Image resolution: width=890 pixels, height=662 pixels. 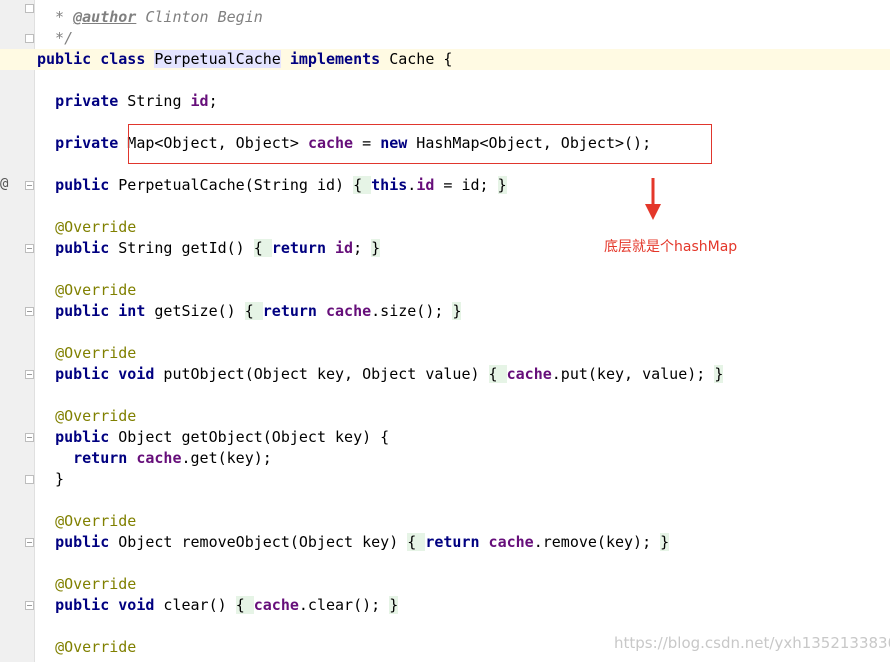 What do you see at coordinates (209, 248) in the screenshot?
I see `code-line: public String getId() { return id; }` at bounding box center [209, 248].